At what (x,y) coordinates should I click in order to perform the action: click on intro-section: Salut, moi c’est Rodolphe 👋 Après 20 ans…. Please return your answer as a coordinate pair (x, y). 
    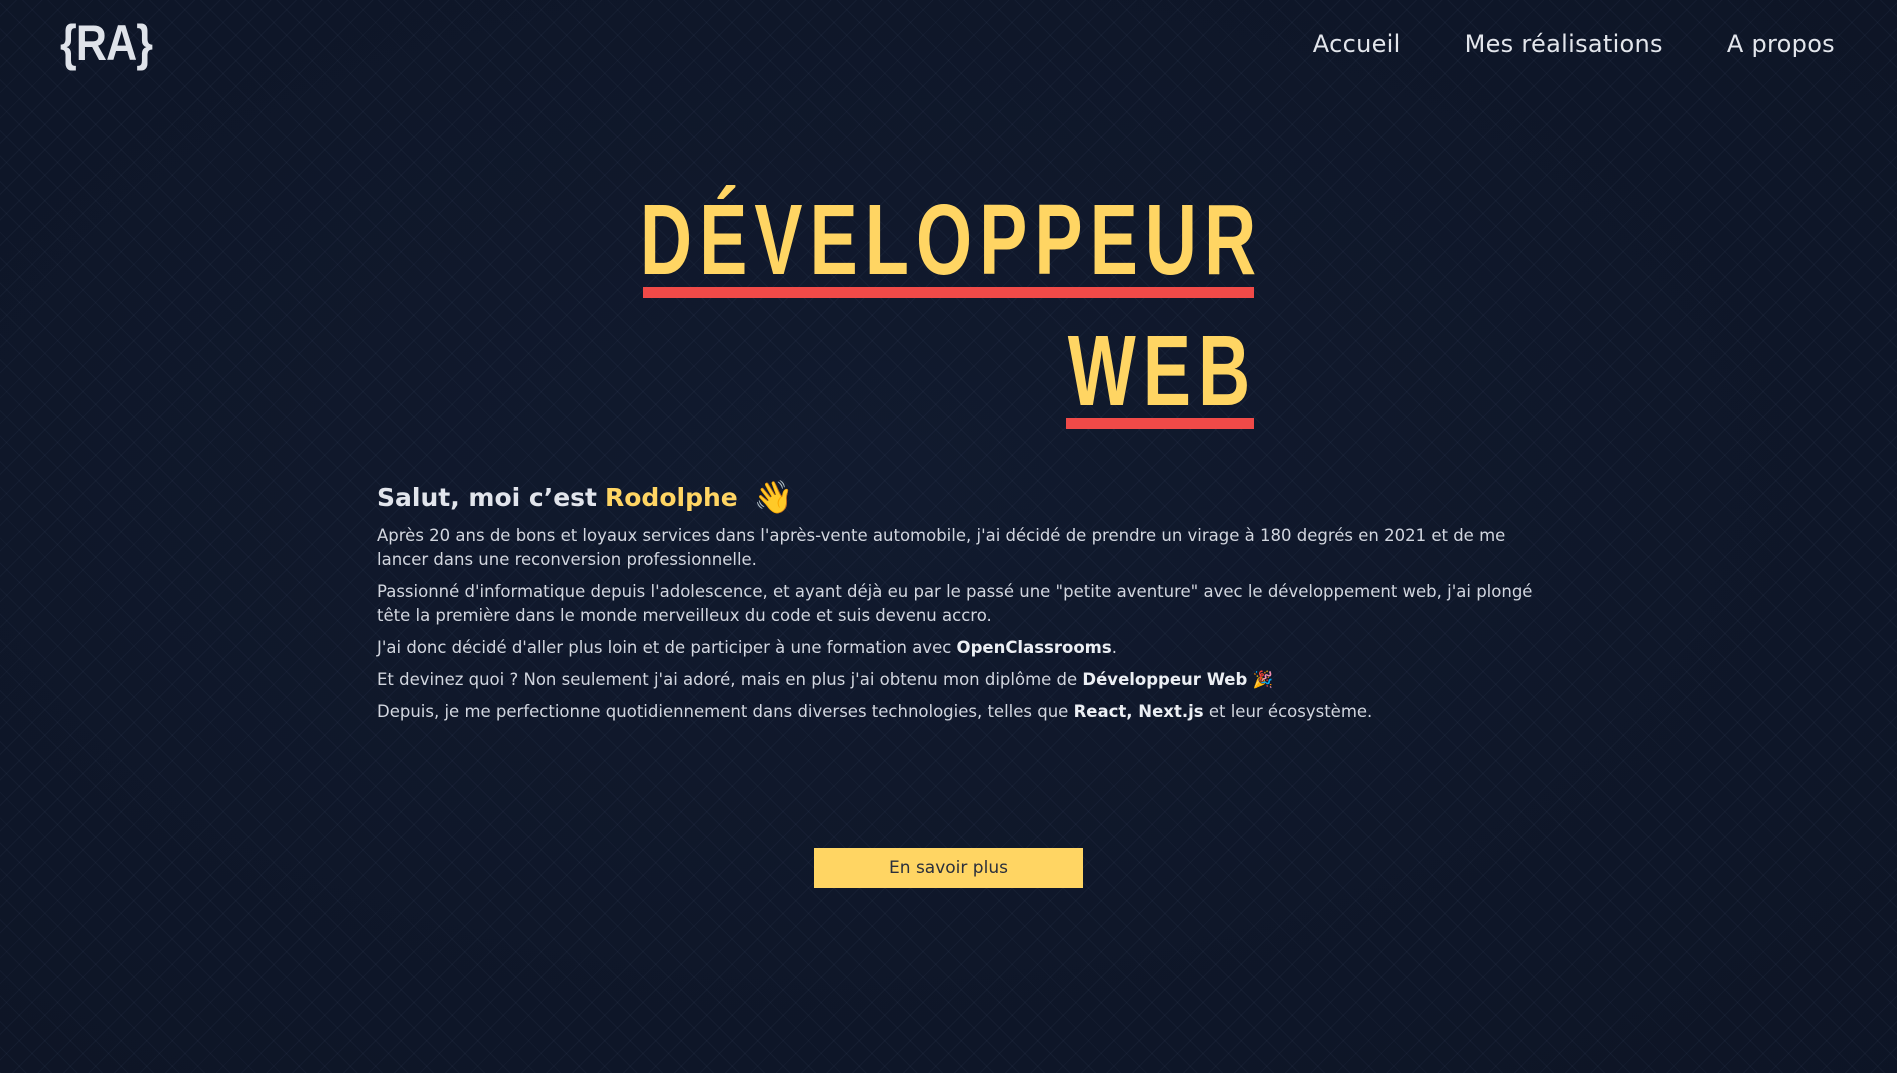
    Looking at the image, I should click on (957, 605).